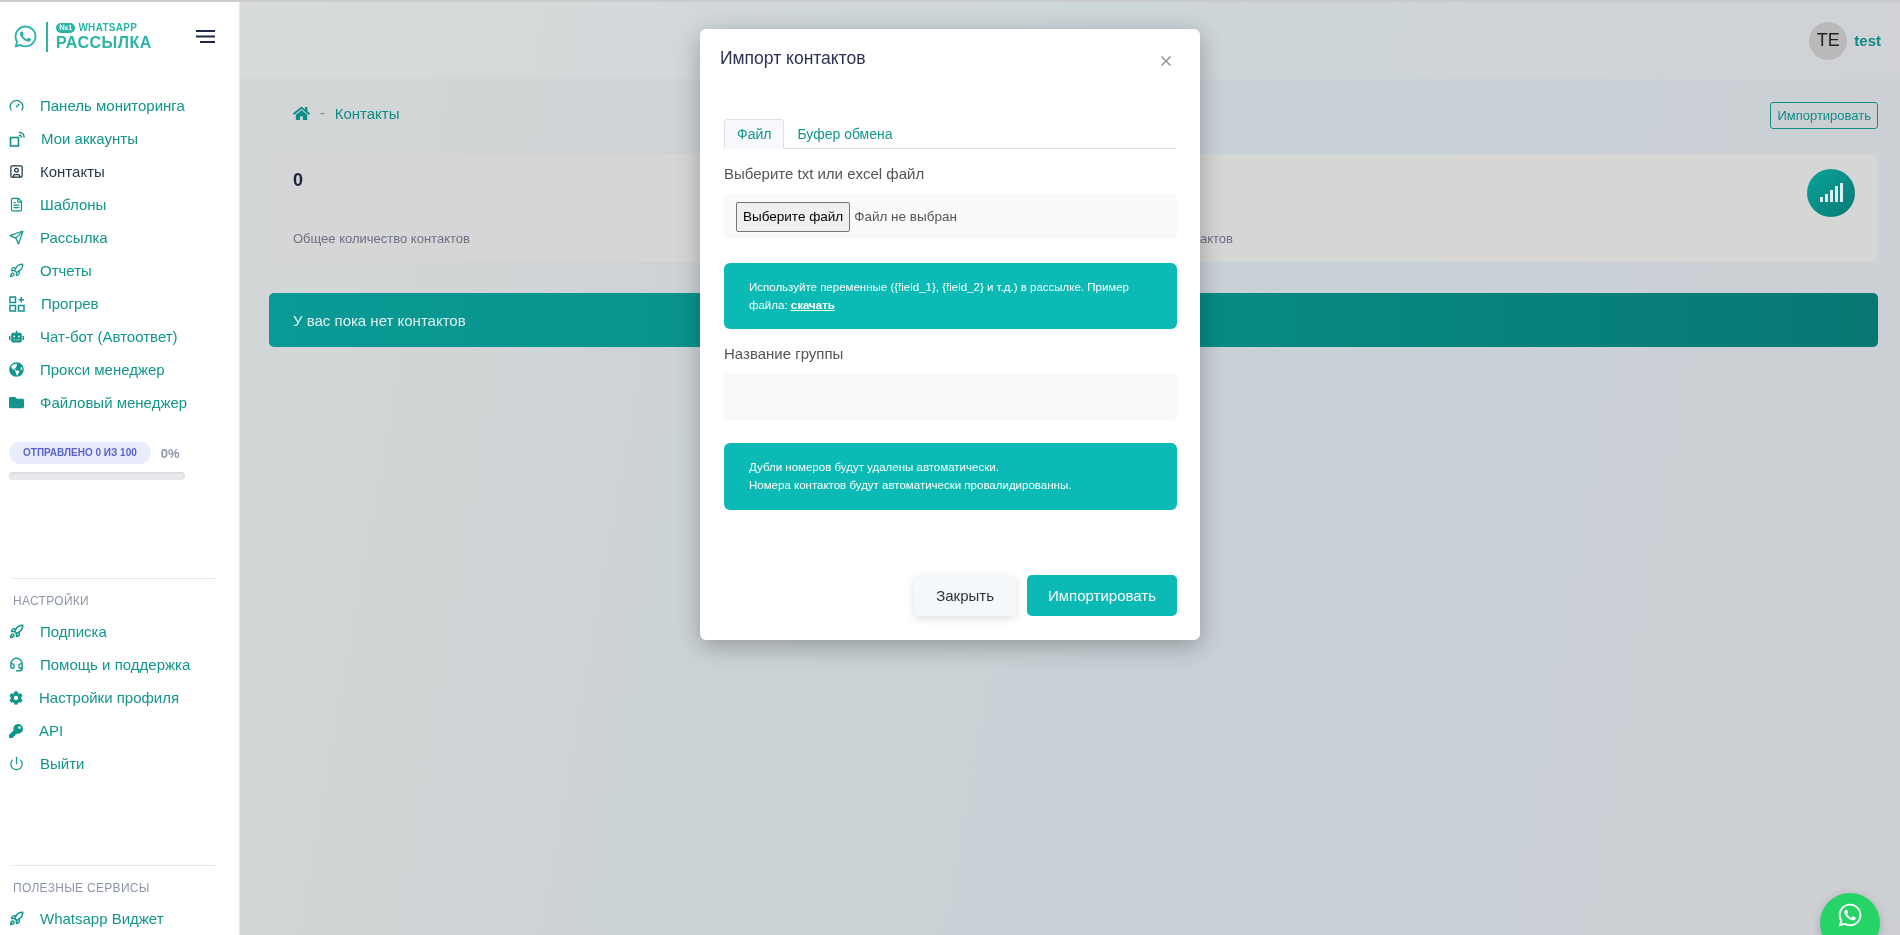  Describe the element at coordinates (82, 369) in the screenshot. I see `sidebar-item: Прокси менеджер` at that location.